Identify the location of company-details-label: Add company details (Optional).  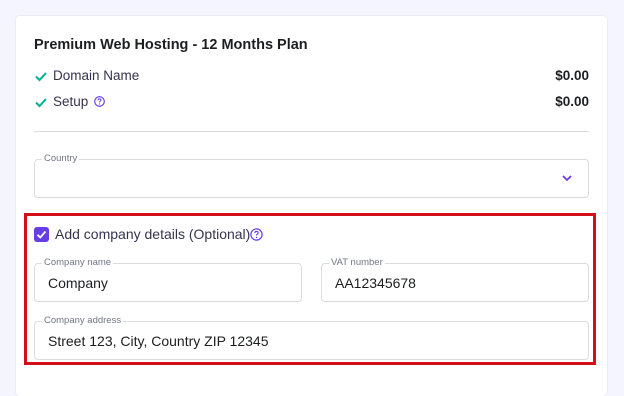
(152, 234).